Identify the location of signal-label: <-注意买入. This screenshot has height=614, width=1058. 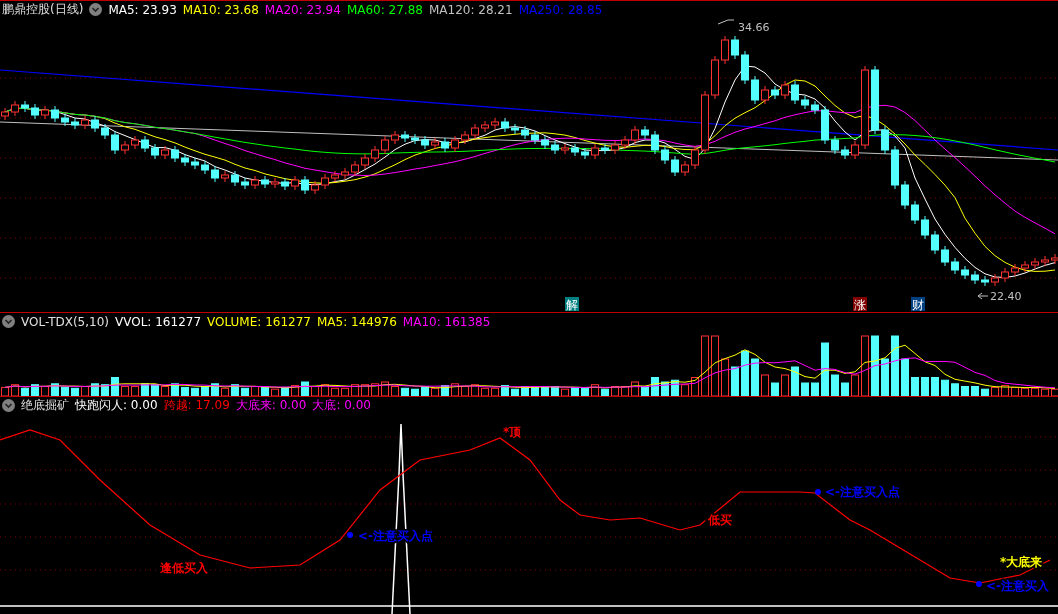
(1018, 586).